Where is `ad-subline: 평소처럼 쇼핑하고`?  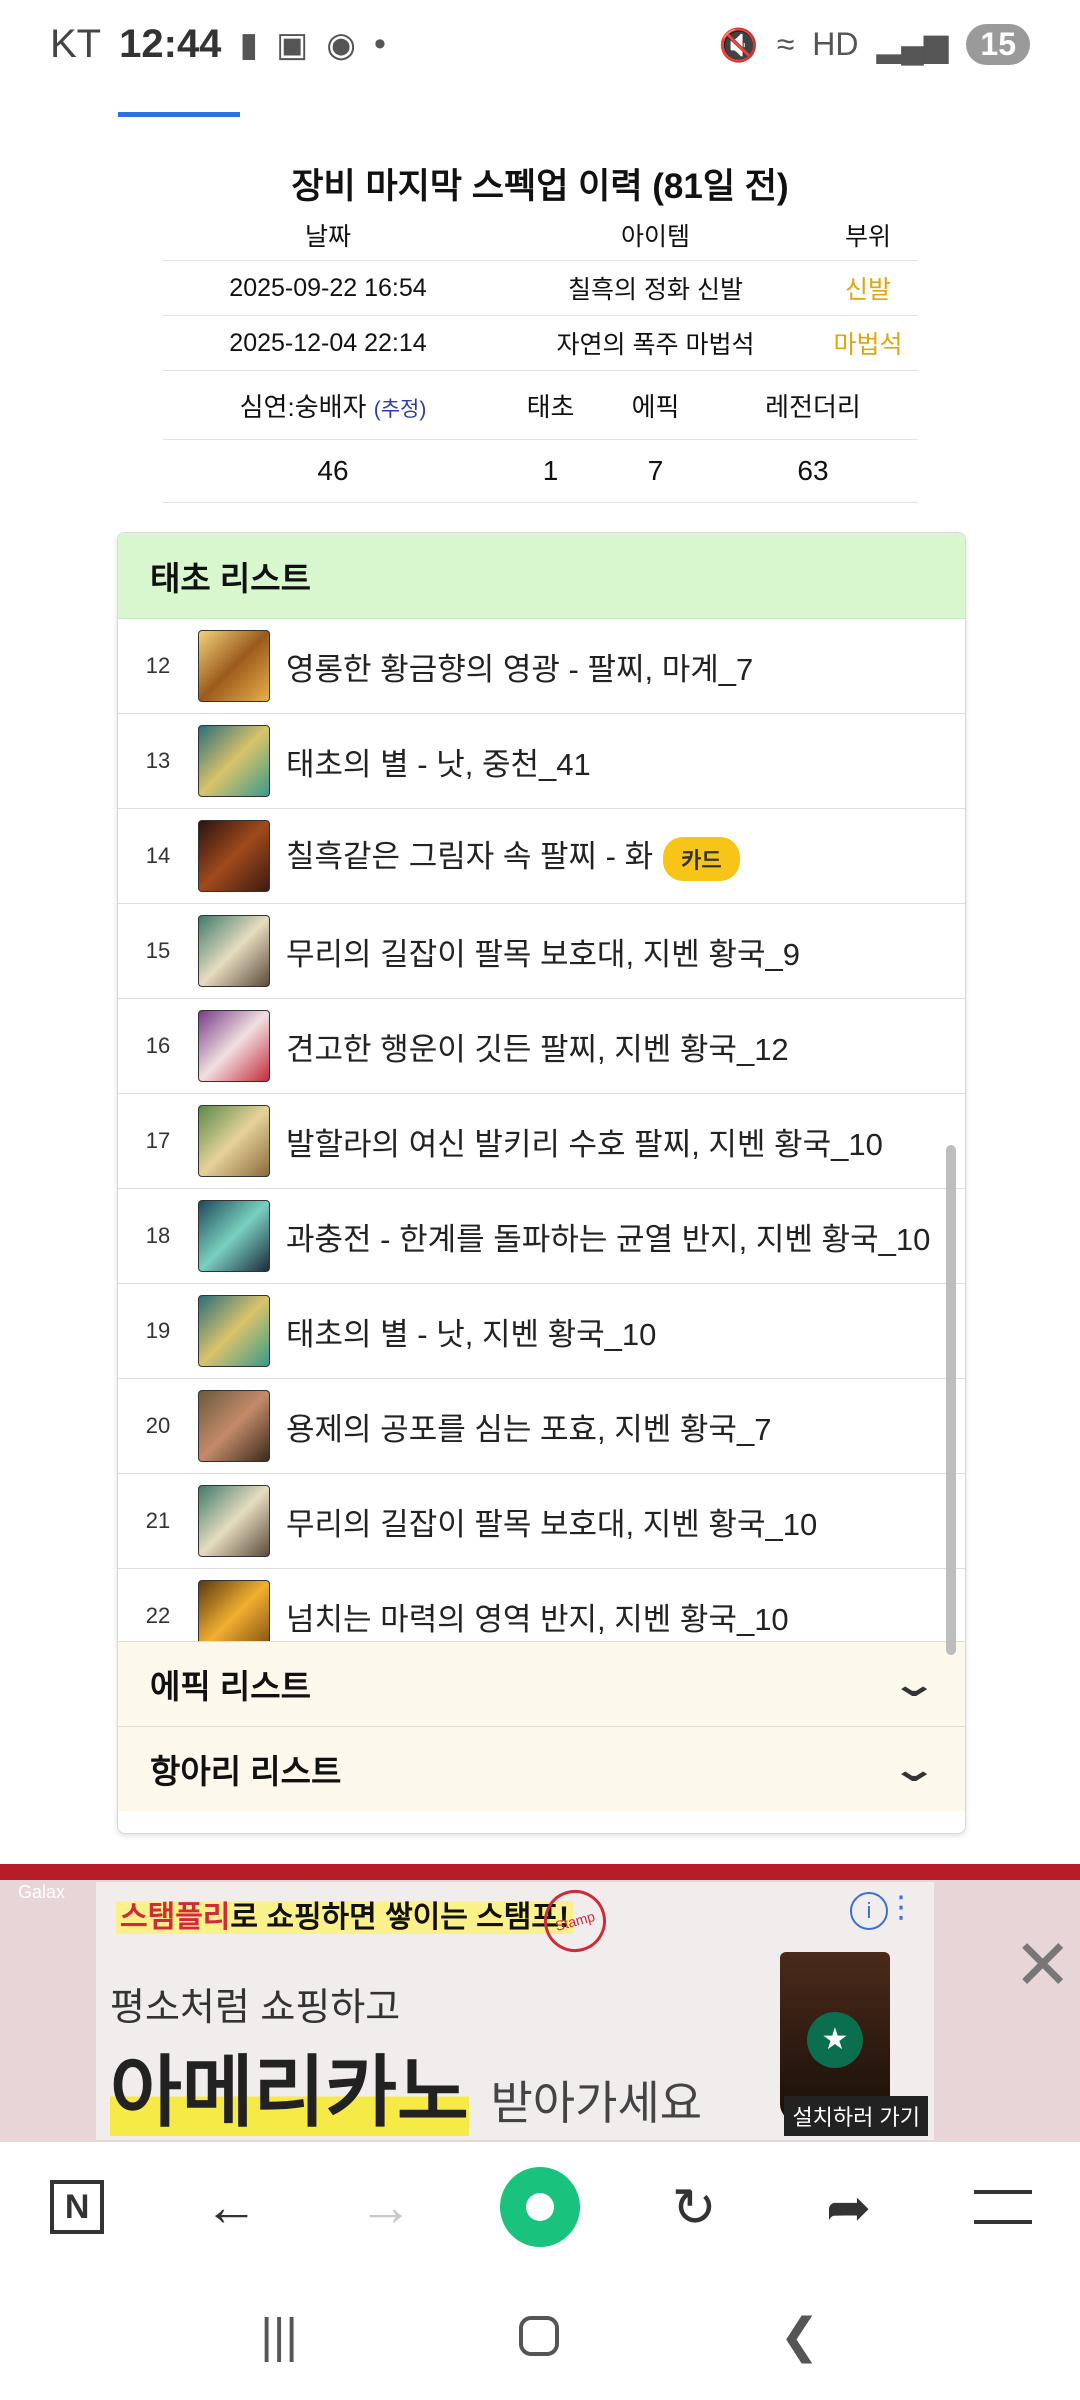 ad-subline: 평소처럼 쇼핑하고 is located at coordinates (255, 2008).